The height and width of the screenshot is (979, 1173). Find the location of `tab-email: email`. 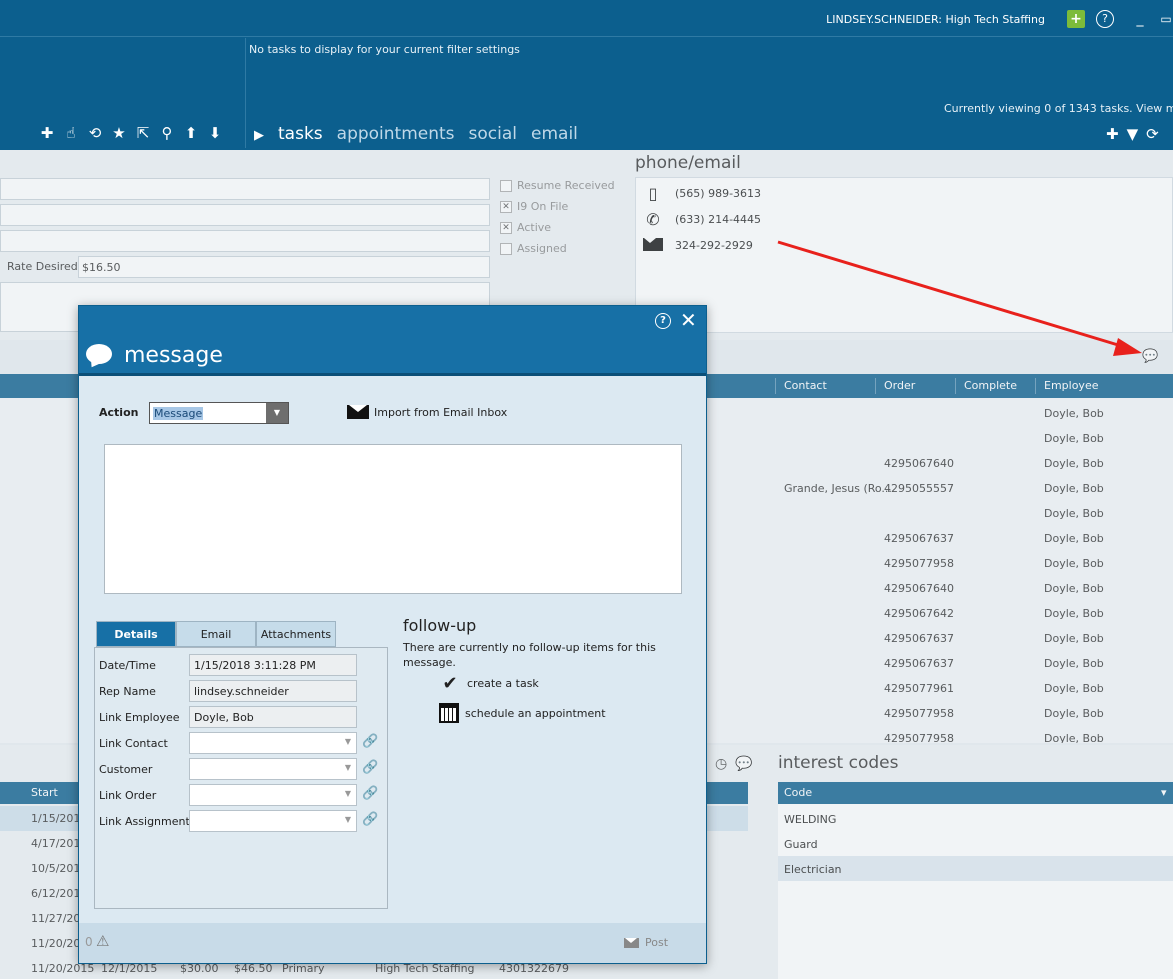

tab-email: email is located at coordinates (554, 134).